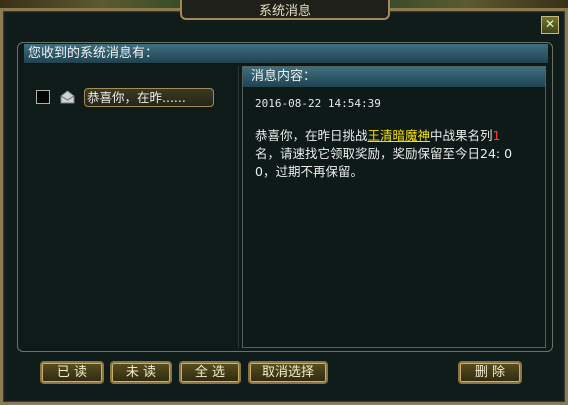 The height and width of the screenshot is (405, 568). I want to click on rank-value: 1, so click(496, 135).